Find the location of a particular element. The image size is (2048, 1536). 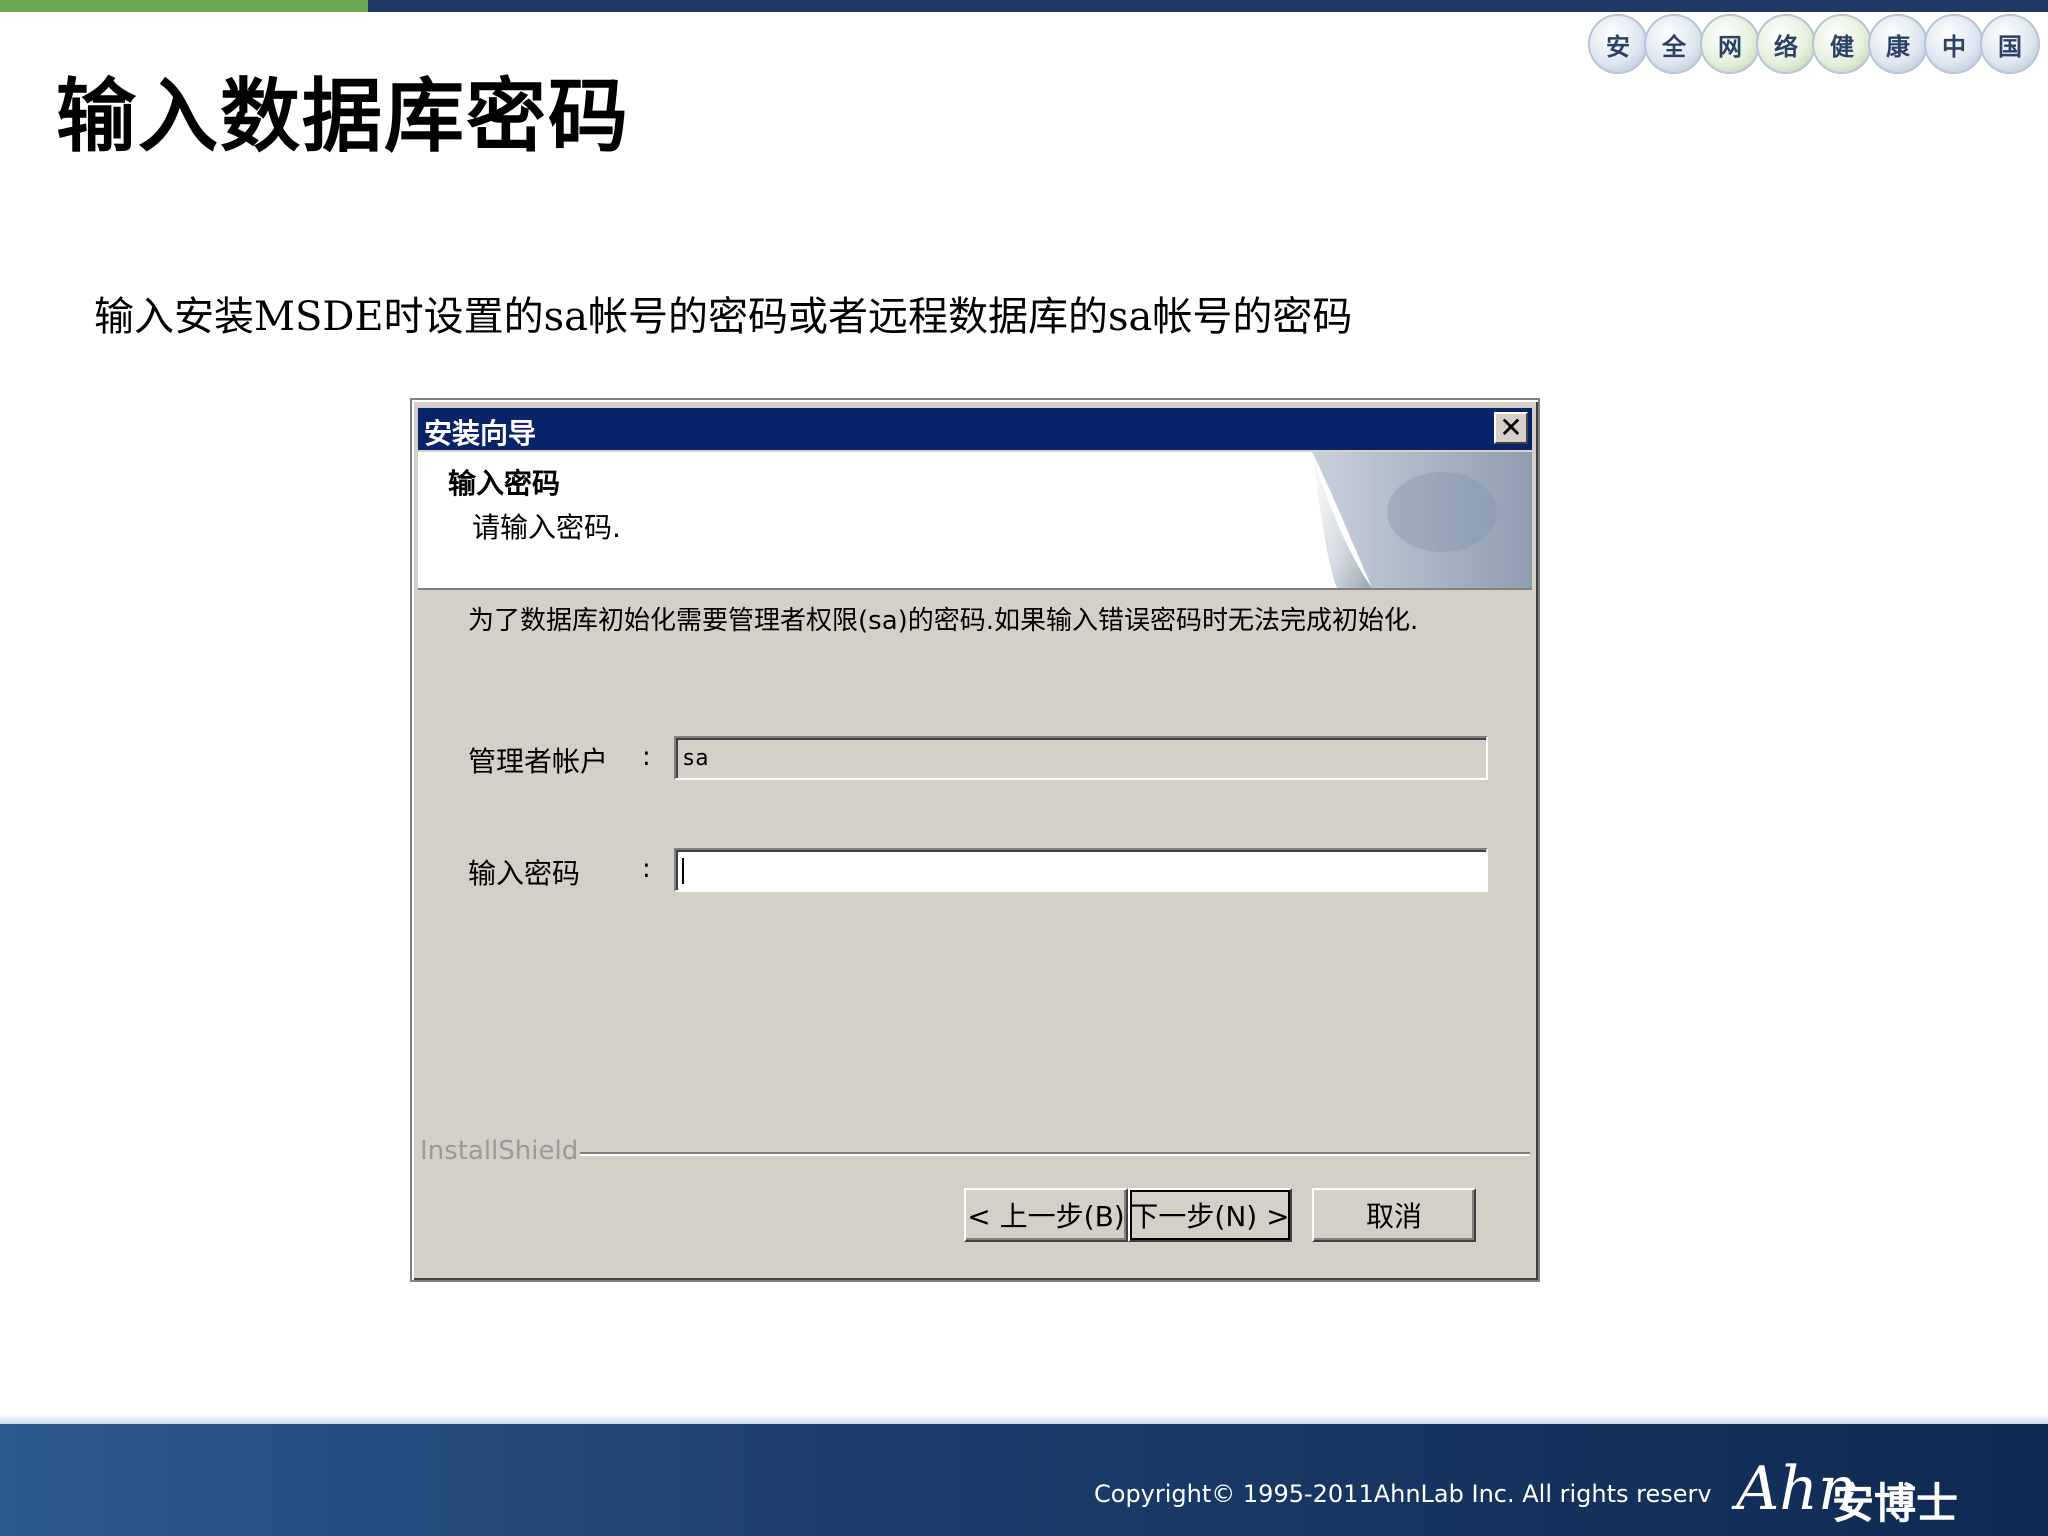

slogan-badge: 康 is located at coordinates (1898, 44).